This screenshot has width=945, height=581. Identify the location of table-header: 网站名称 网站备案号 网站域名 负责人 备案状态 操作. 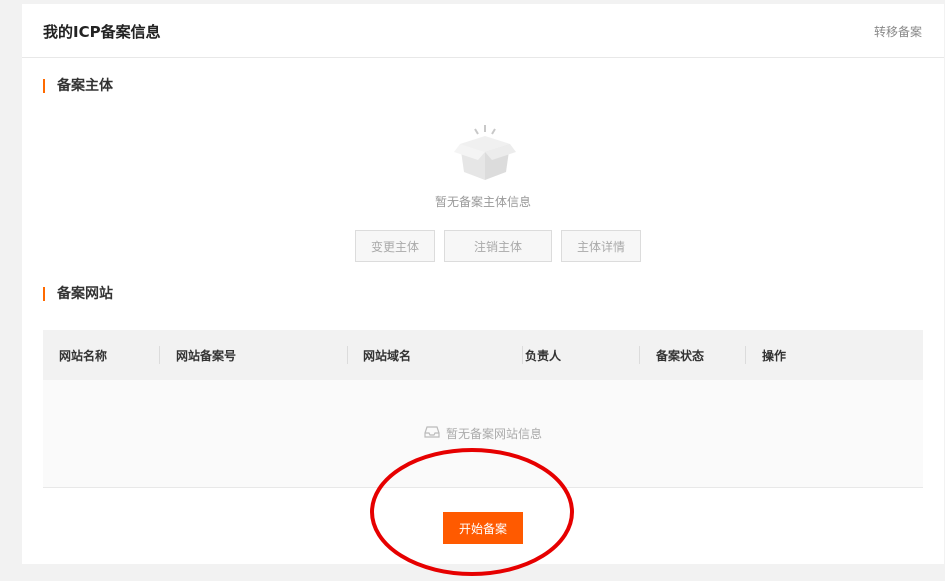
(483, 355).